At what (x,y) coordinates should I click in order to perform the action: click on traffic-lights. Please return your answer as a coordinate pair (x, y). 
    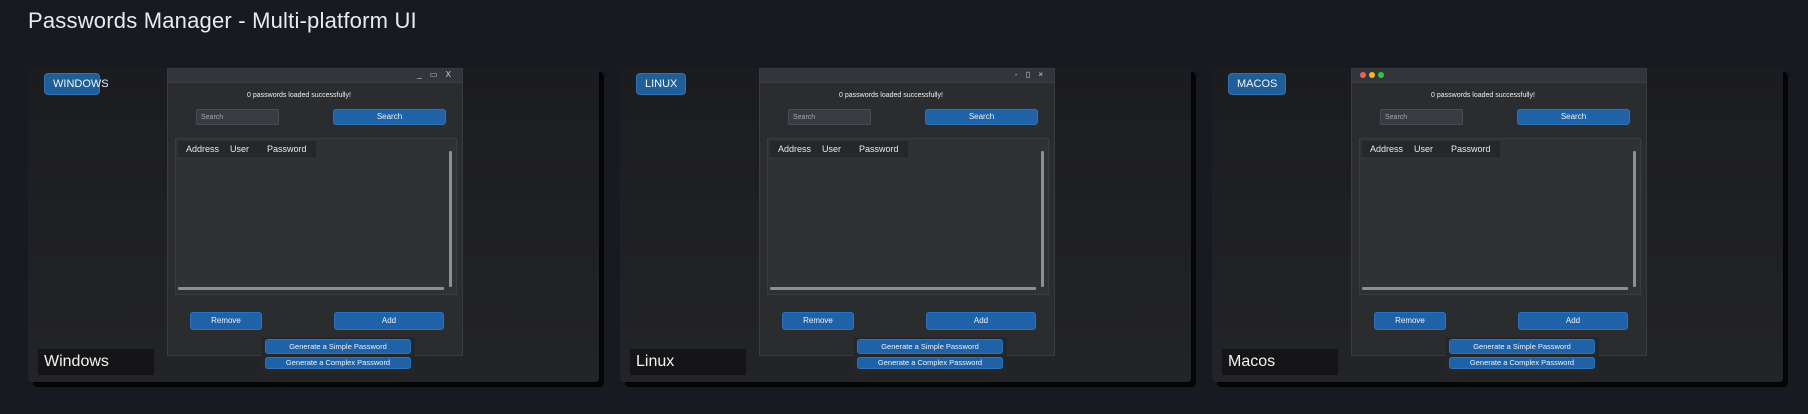
    Looking at the image, I should click on (1372, 75).